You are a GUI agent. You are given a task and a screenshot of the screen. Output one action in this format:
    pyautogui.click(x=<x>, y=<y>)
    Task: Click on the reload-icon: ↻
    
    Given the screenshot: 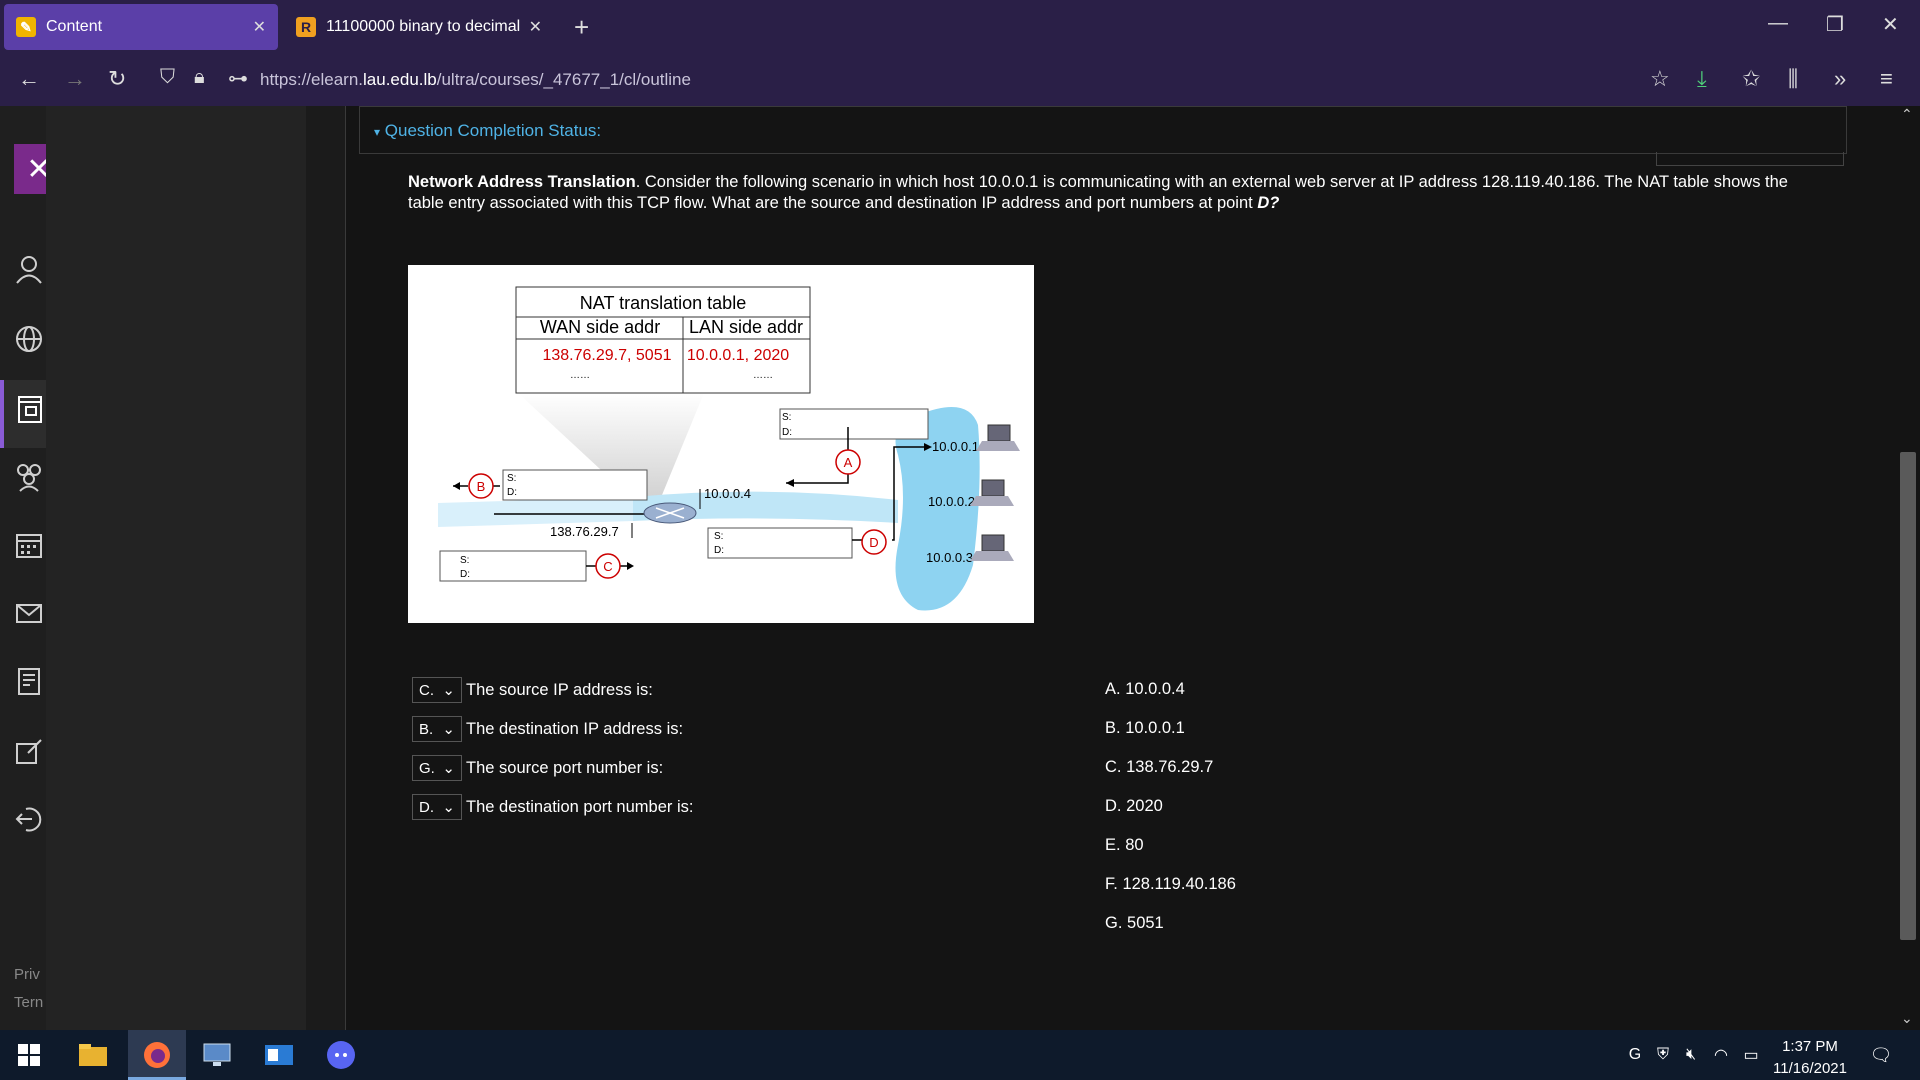 What is the action you would take?
    pyautogui.click(x=117, y=79)
    